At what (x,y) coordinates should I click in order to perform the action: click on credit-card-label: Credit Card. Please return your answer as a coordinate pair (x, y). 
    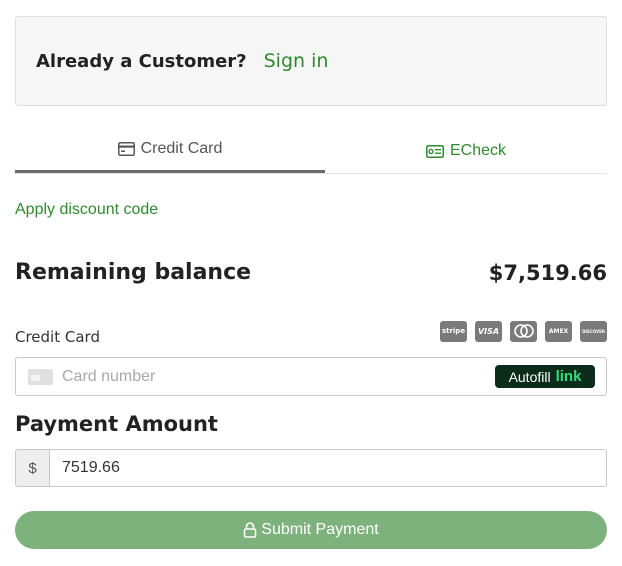
    Looking at the image, I should click on (57, 337).